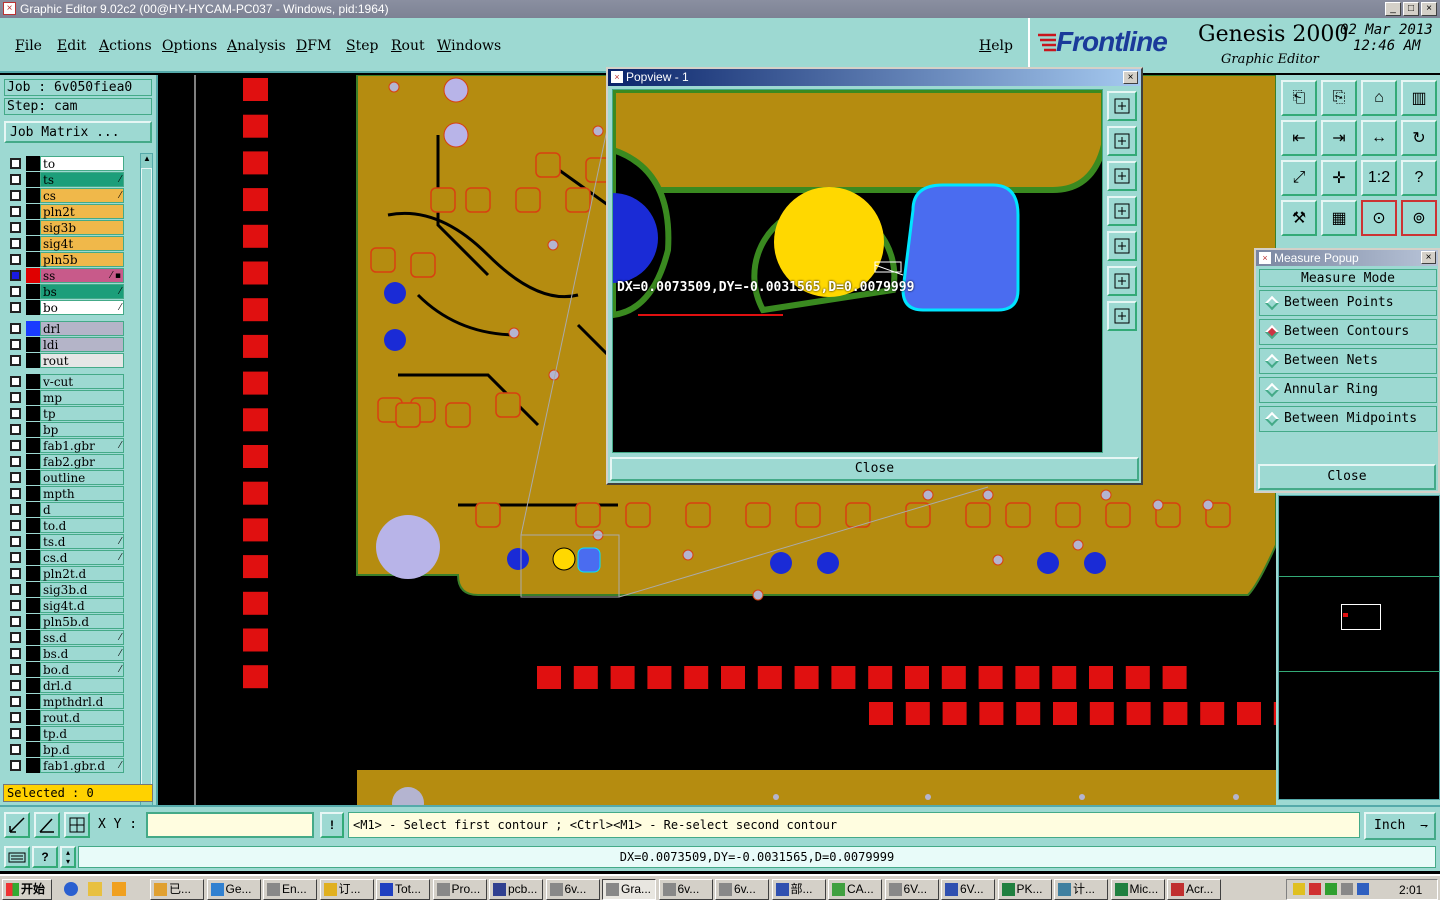  Describe the element at coordinates (65, 259) in the screenshot. I see `layer-row-pln5b: pln5b` at that location.